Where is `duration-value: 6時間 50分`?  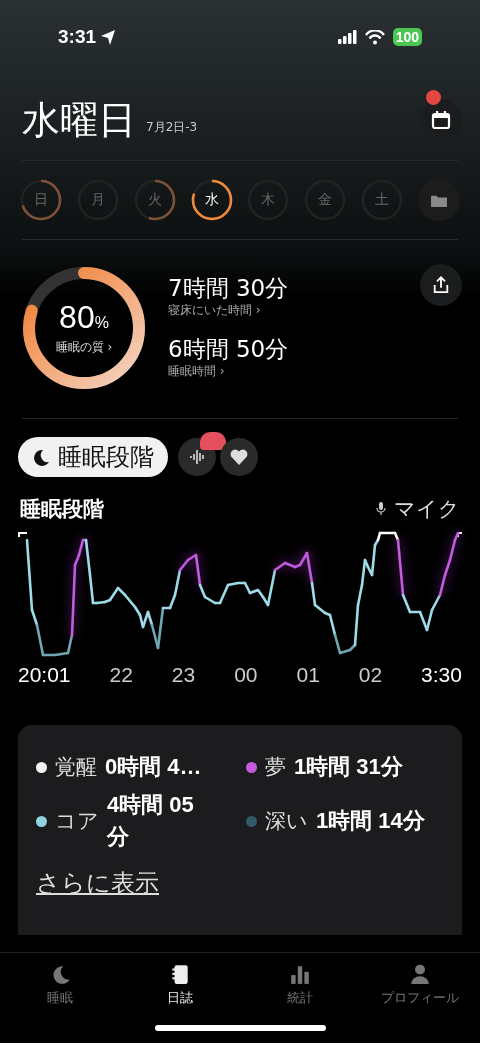
duration-value: 6時間 50分 is located at coordinates (229, 349).